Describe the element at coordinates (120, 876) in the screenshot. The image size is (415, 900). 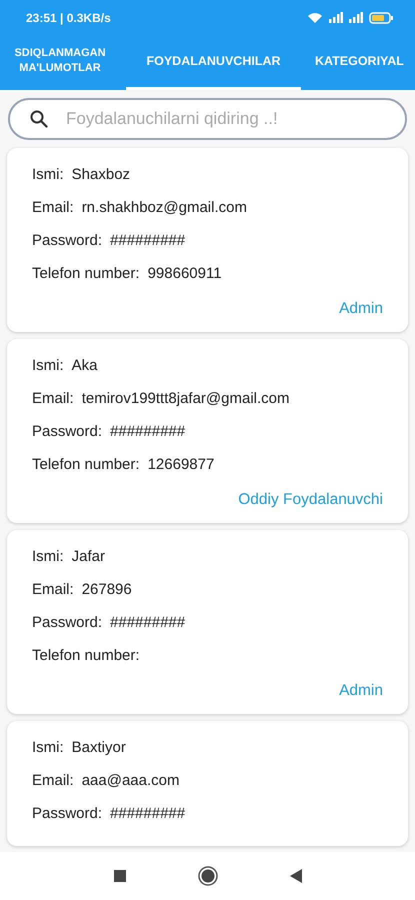
I see `recents-icon` at that location.